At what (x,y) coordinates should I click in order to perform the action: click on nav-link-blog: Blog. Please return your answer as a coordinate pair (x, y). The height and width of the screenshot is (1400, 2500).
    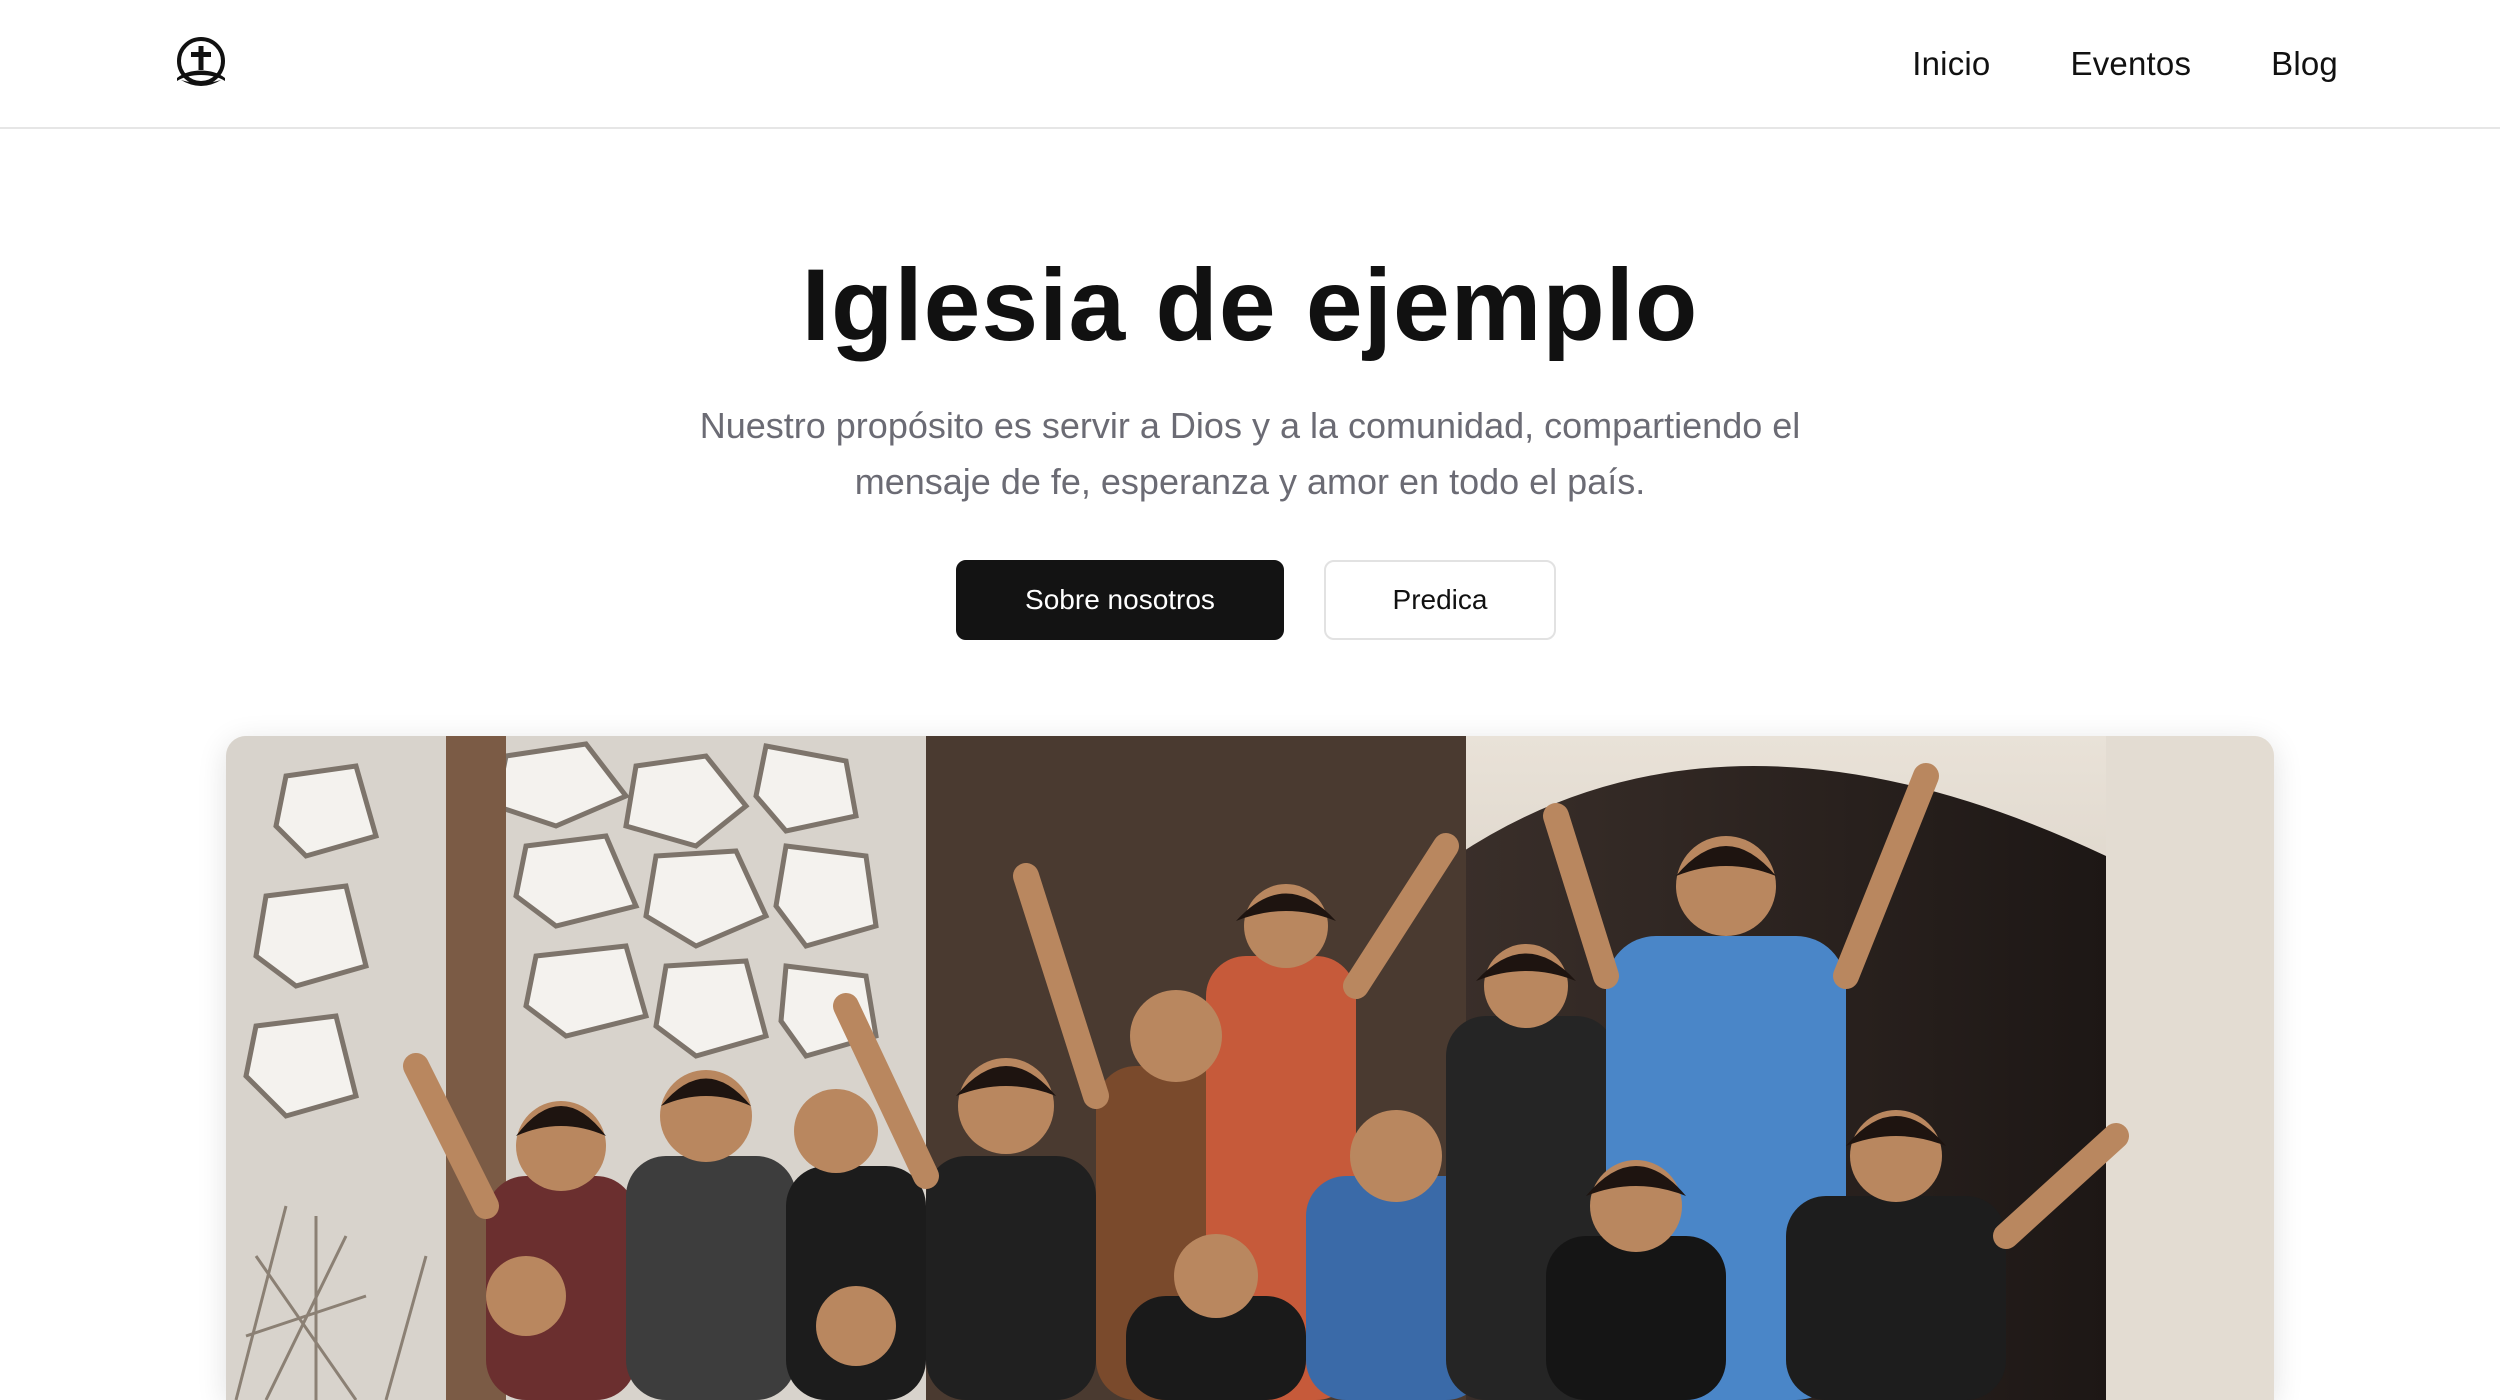
    Looking at the image, I should click on (2304, 64).